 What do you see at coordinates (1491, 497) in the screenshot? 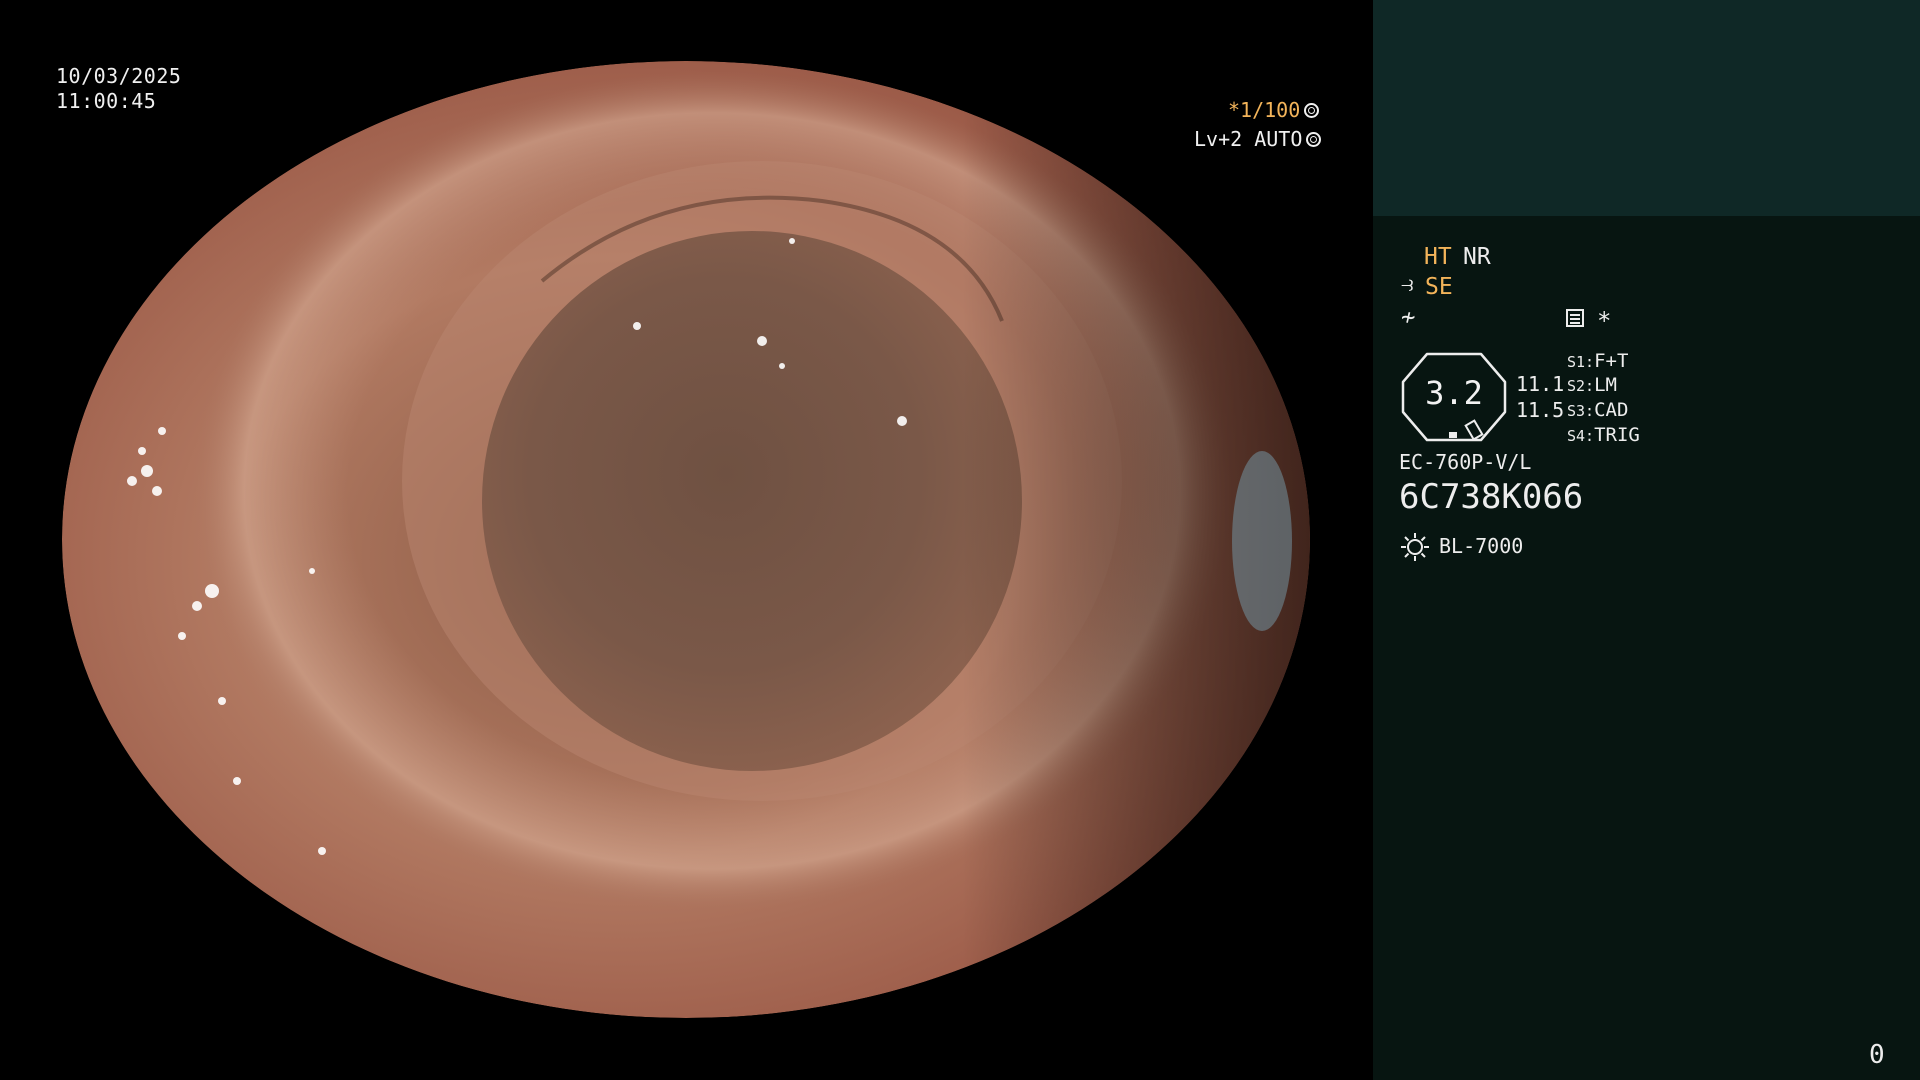
I see `scope-serial: 6C738K066` at bounding box center [1491, 497].